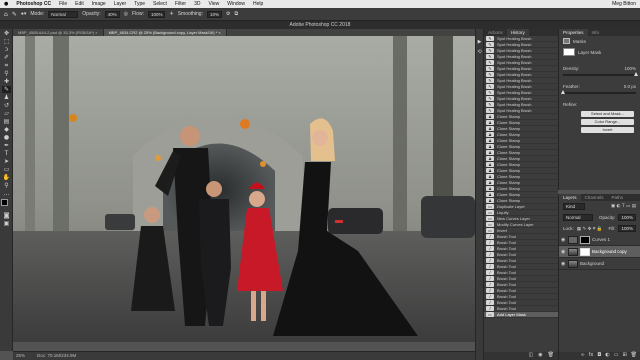 The width and height of the screenshot is (640, 360). I want to click on foreground-background-colors, so click(6, 204).